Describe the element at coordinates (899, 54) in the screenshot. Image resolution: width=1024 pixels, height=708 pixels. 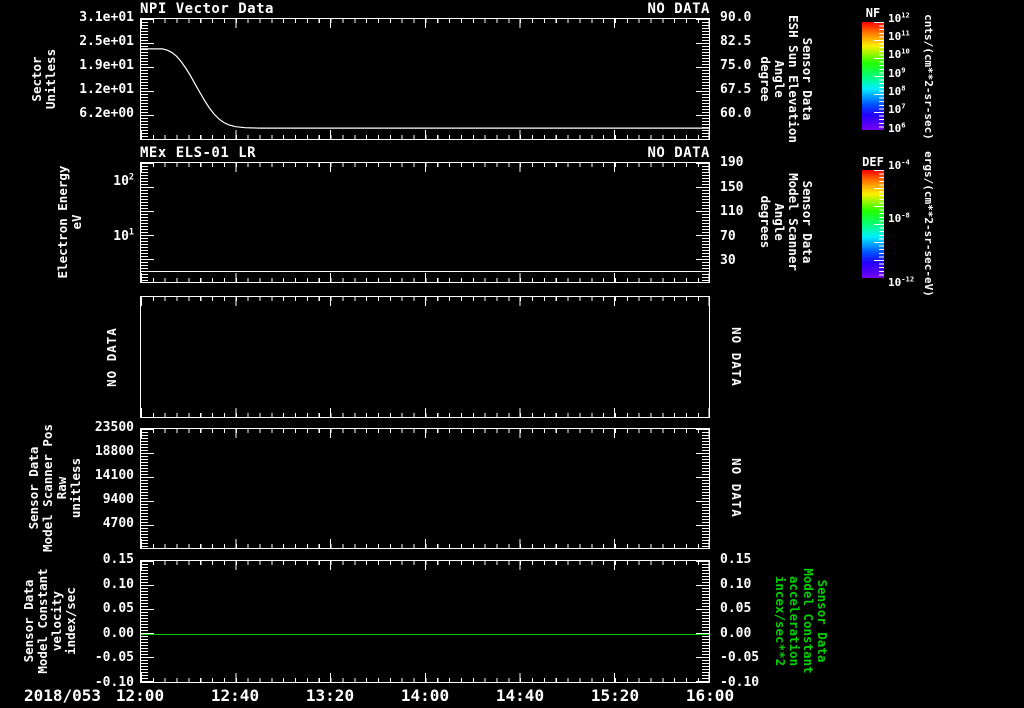
I see `colorbar-tick-label: 1010` at that location.